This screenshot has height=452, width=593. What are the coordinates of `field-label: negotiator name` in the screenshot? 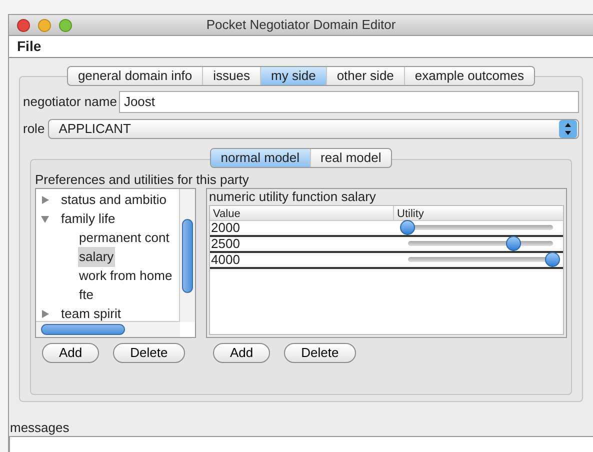 It's located at (70, 101).